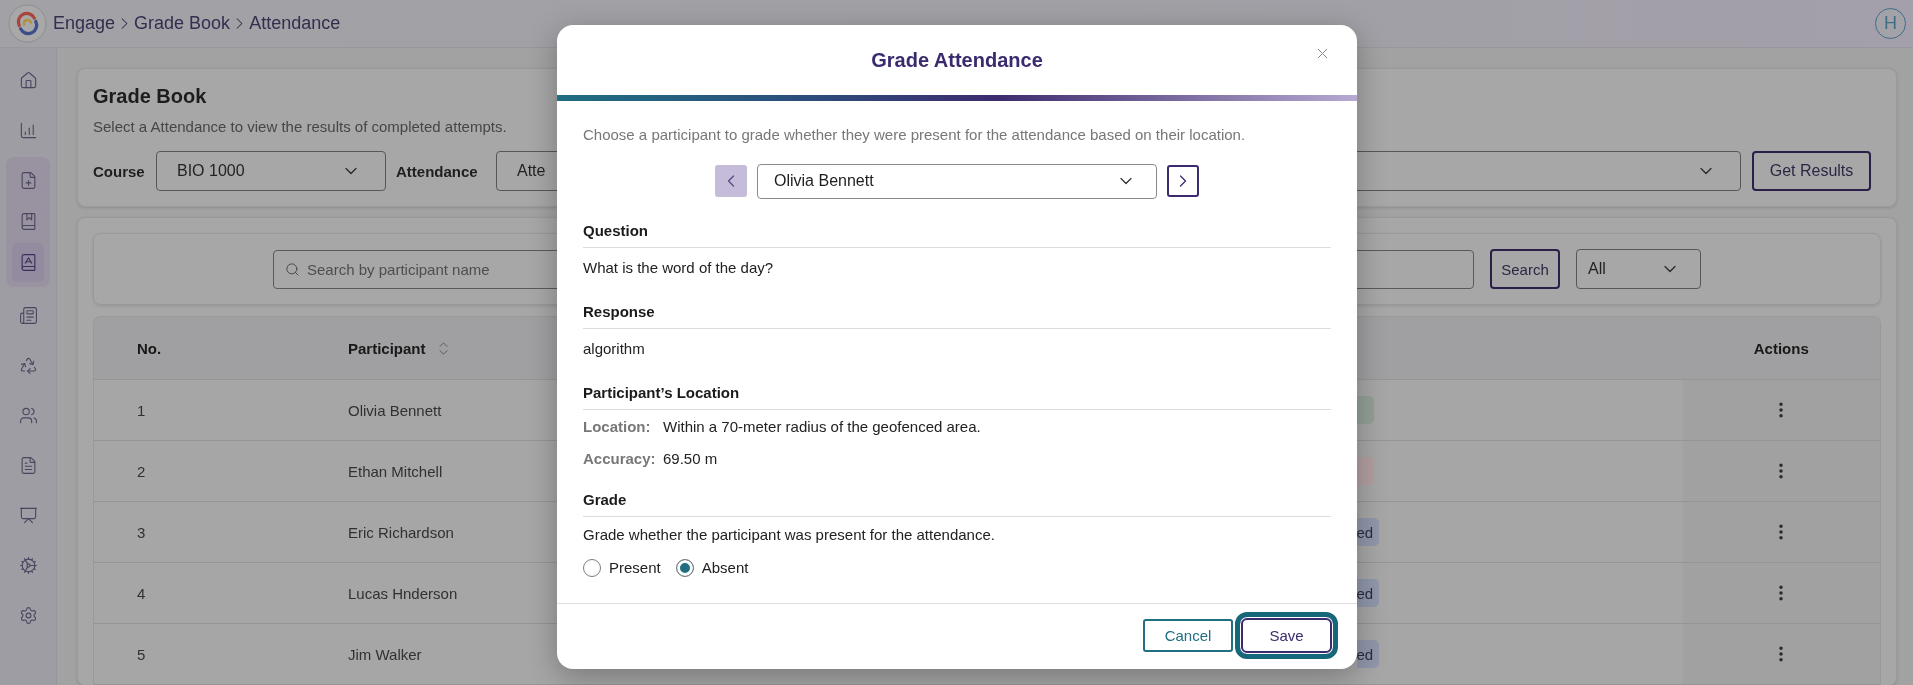 This screenshot has width=1913, height=685. What do you see at coordinates (141, 410) in the screenshot?
I see `table-cell: 1` at bounding box center [141, 410].